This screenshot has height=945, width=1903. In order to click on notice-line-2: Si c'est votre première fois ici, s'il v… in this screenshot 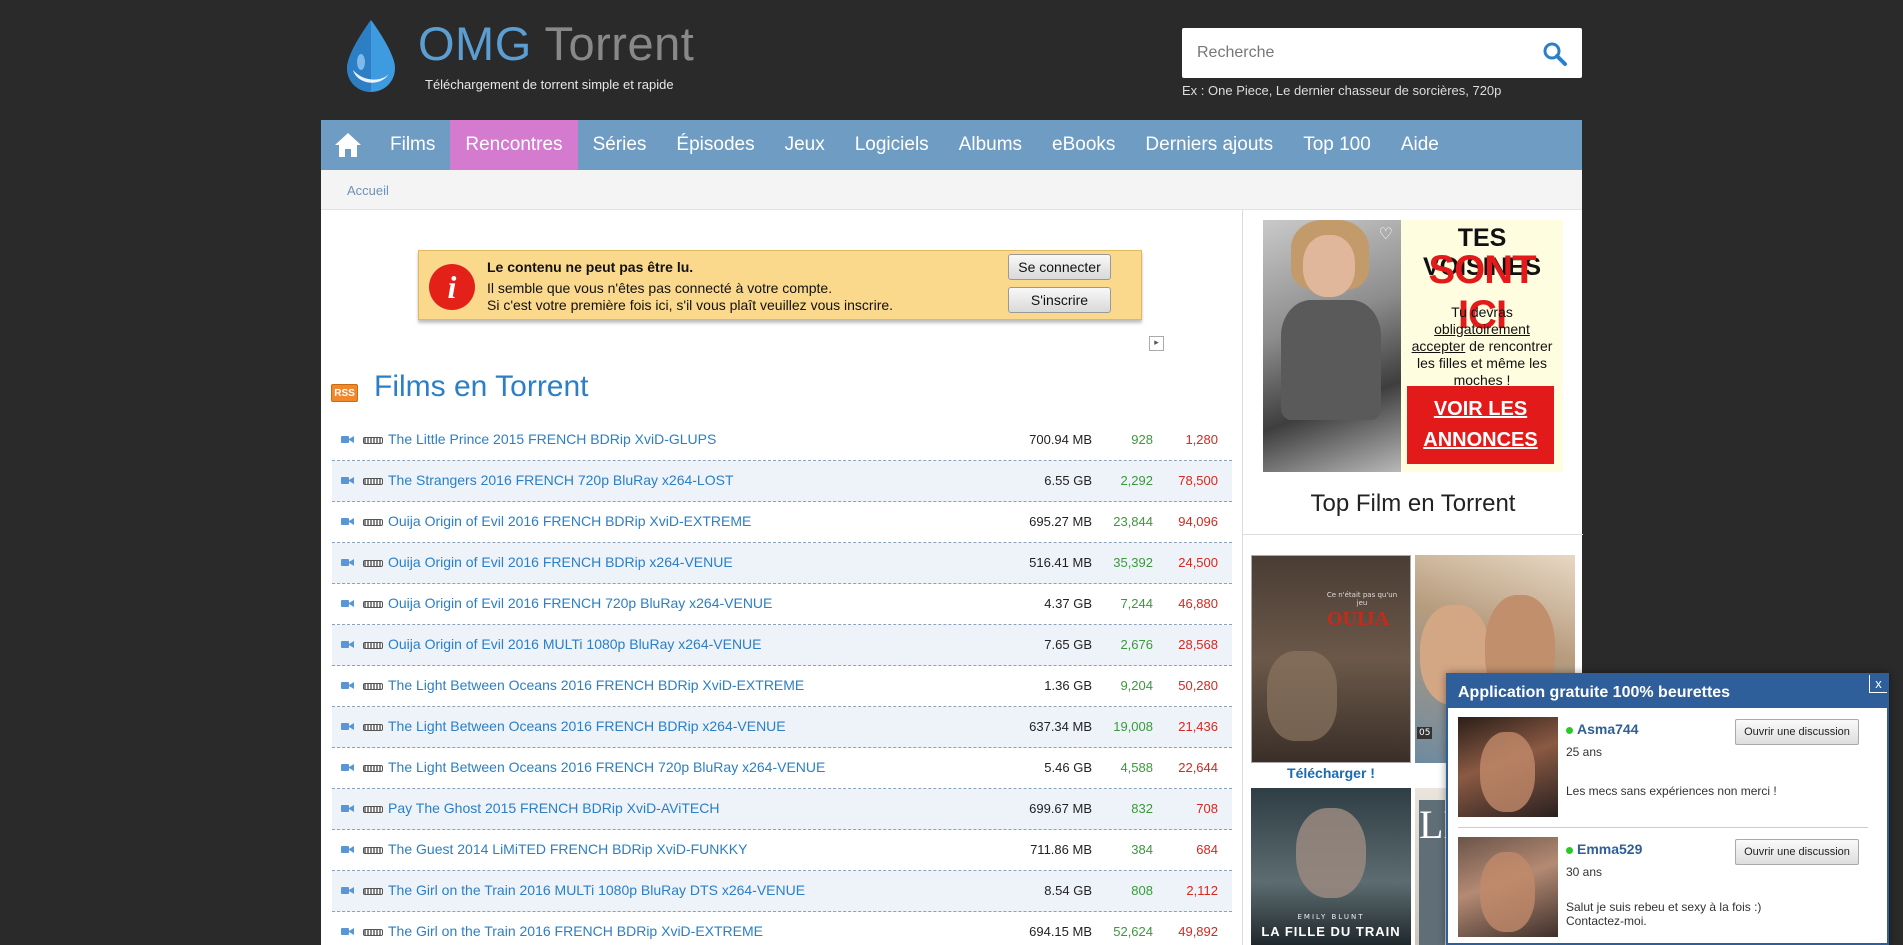, I will do `click(690, 305)`.